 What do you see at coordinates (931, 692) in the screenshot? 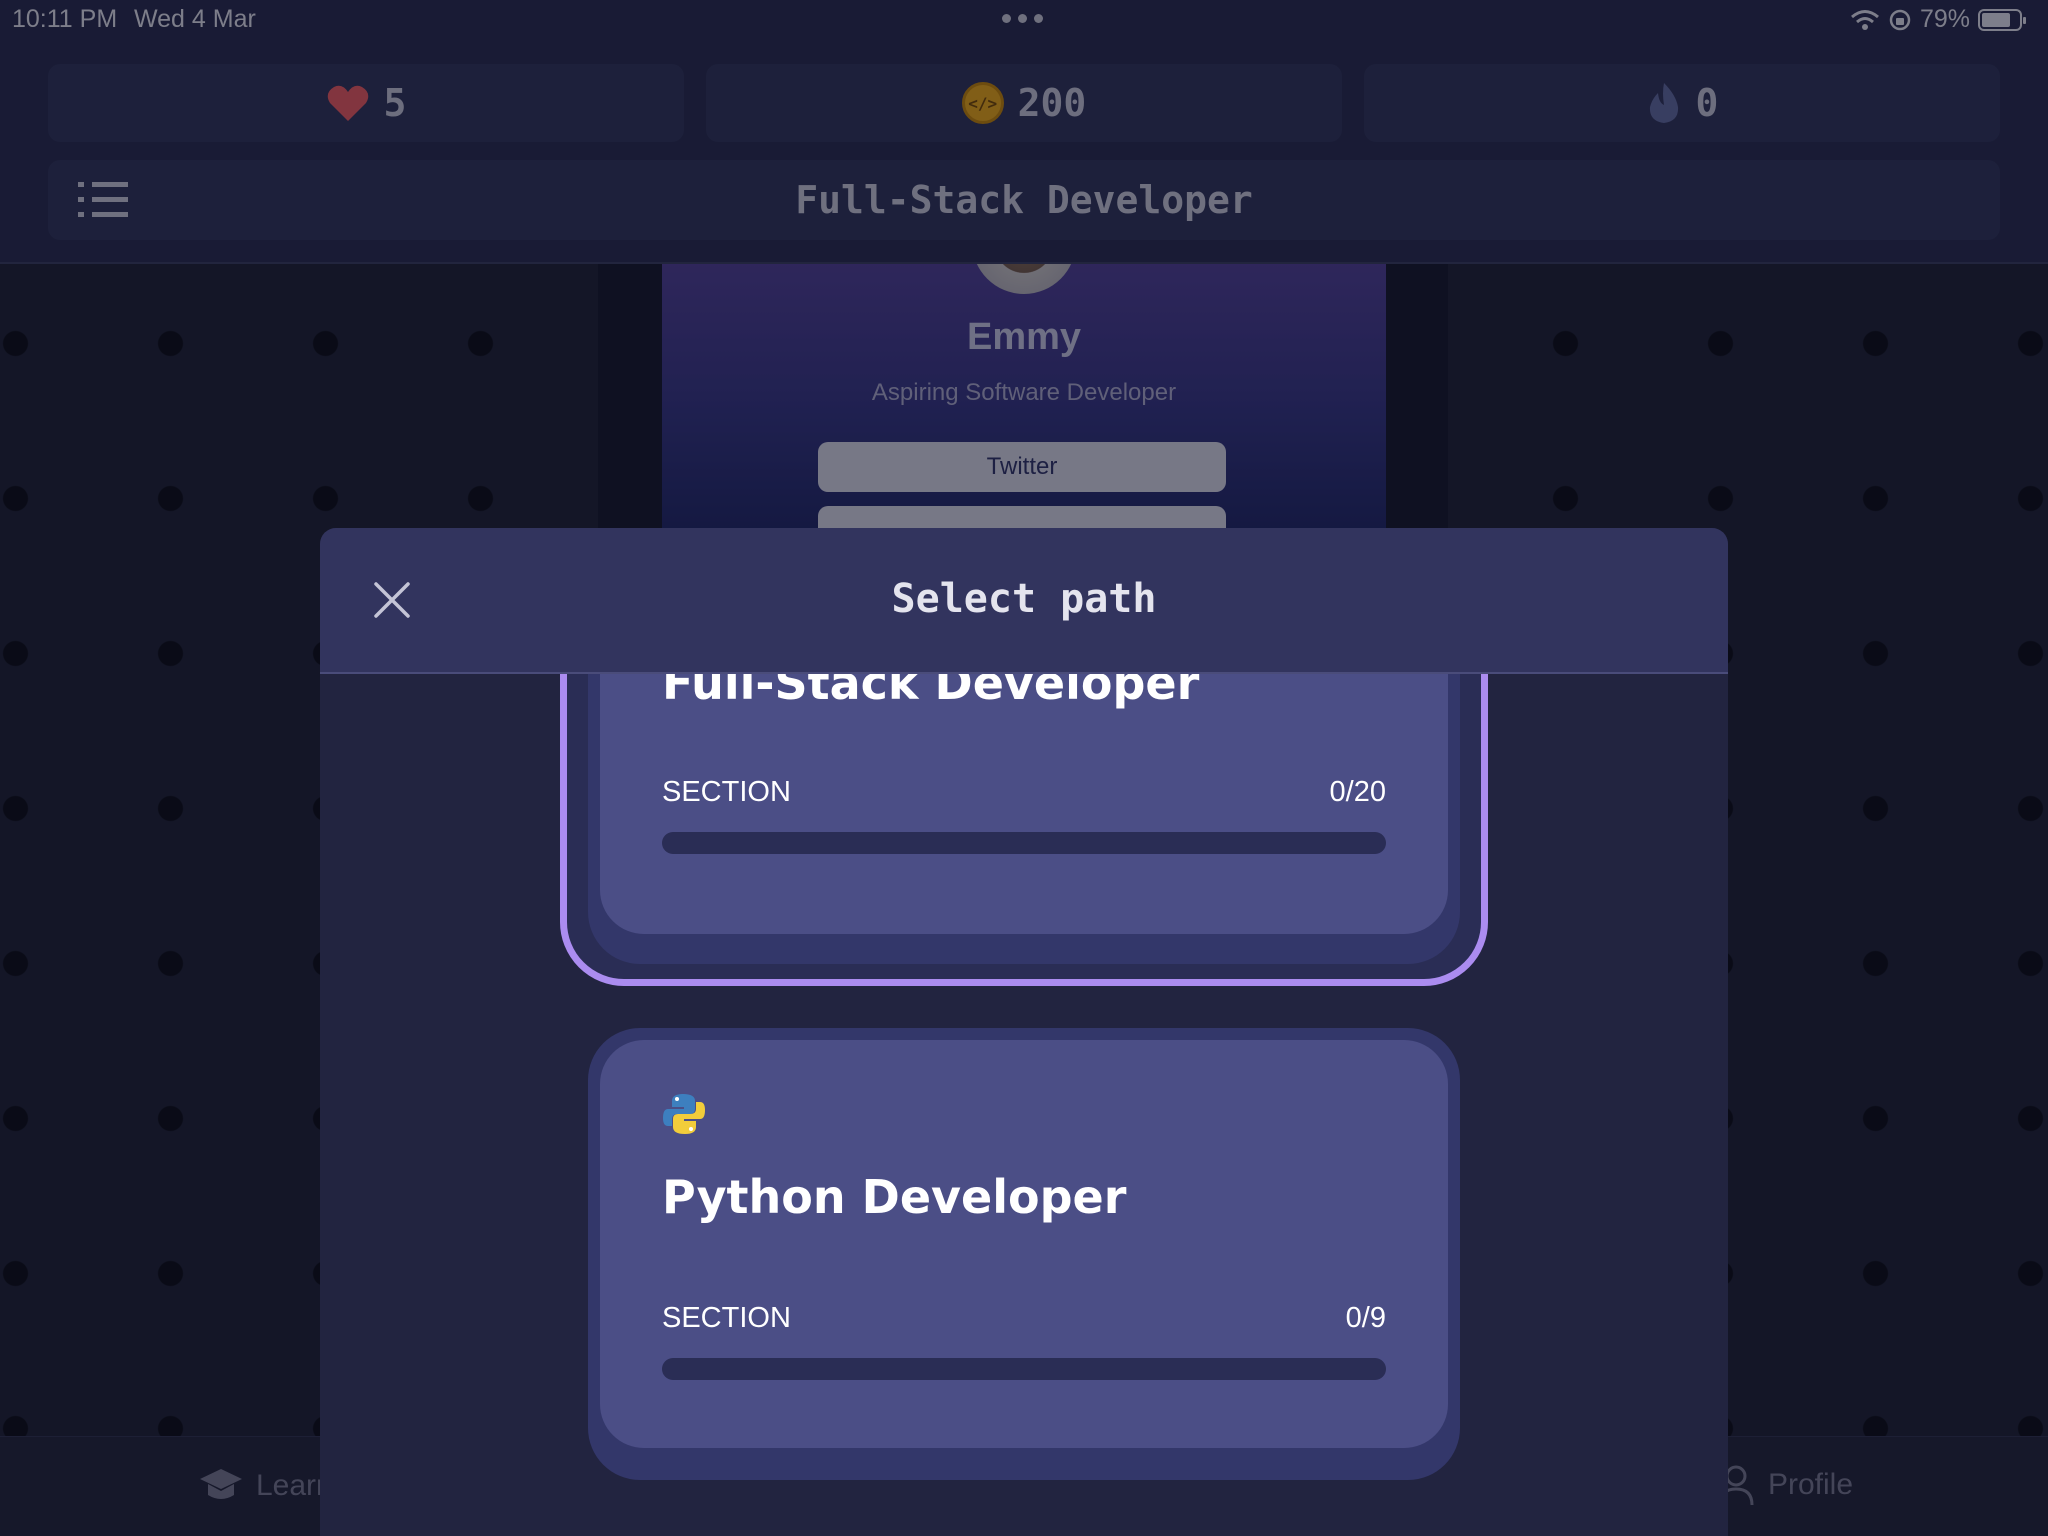
I see `path-title: Full-Stack Developer` at bounding box center [931, 692].